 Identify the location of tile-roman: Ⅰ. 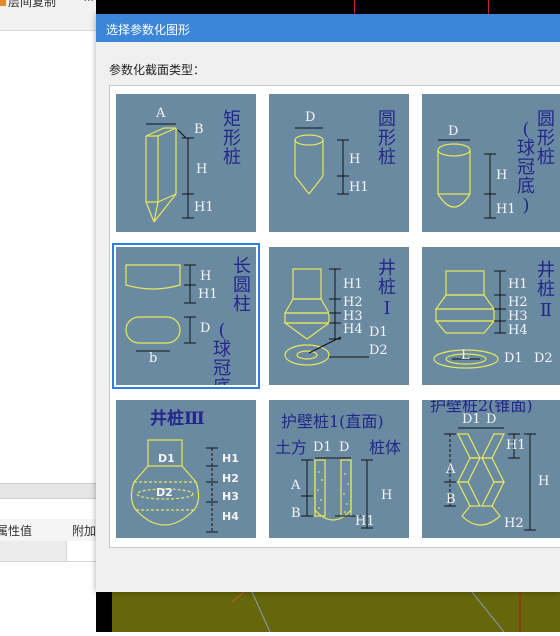
(387, 308).